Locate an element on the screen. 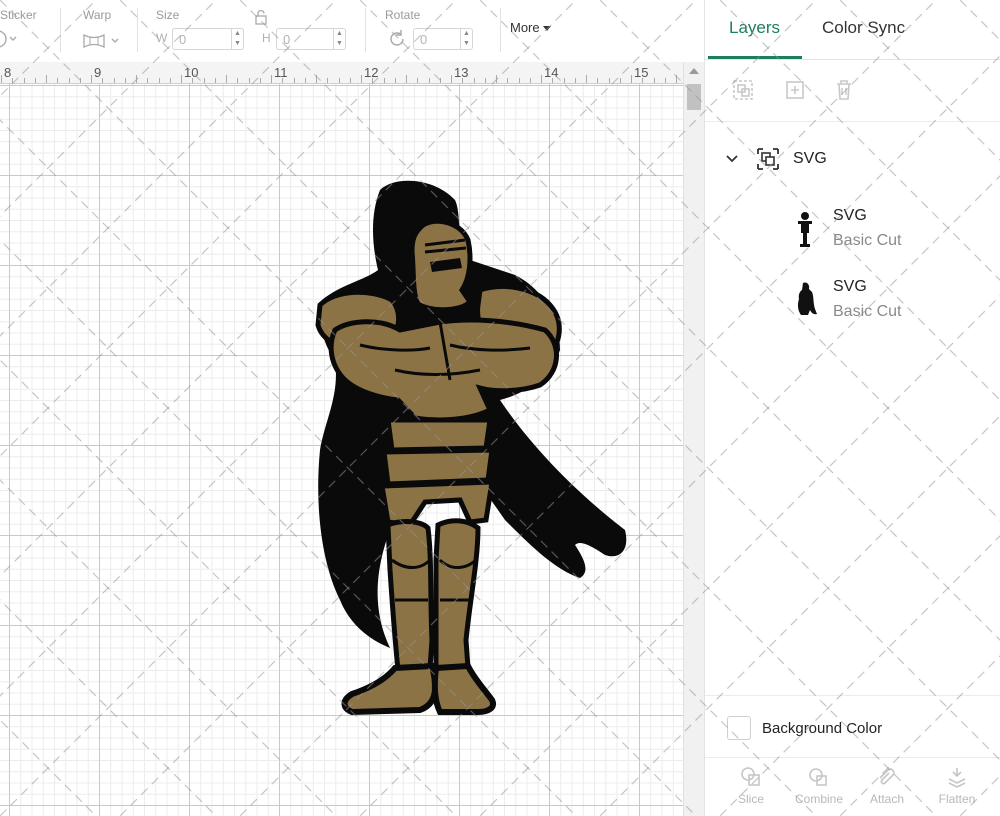 This screenshot has width=1000, height=816. sticker-group: Sticker is located at coordinates (30, 31).